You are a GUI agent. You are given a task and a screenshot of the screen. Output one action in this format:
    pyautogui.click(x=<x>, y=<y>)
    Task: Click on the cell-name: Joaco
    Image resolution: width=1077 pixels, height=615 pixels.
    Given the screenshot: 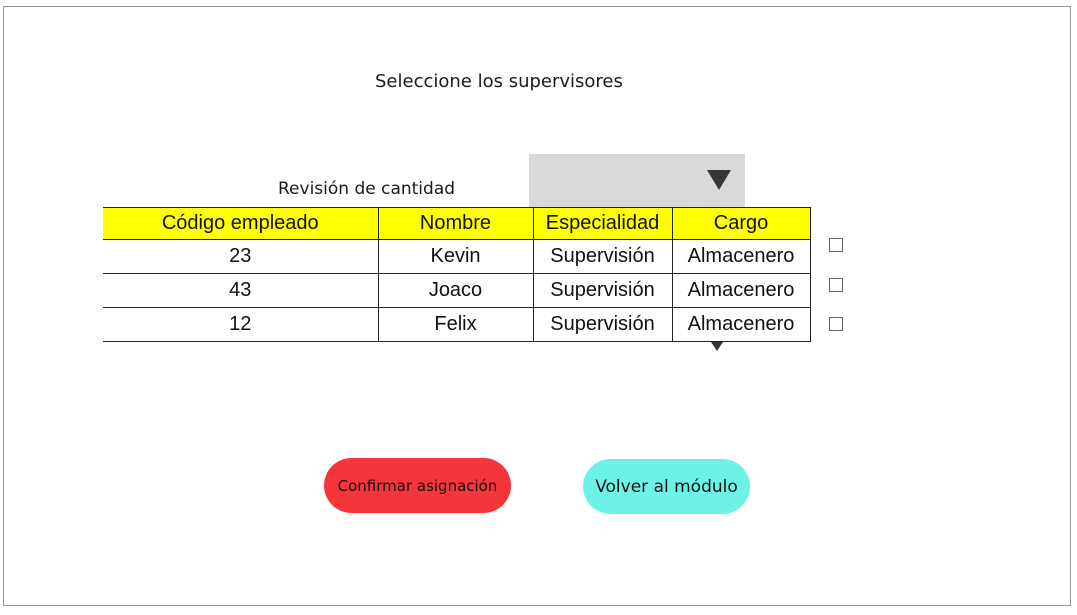 What is the action you would take?
    pyautogui.click(x=455, y=290)
    